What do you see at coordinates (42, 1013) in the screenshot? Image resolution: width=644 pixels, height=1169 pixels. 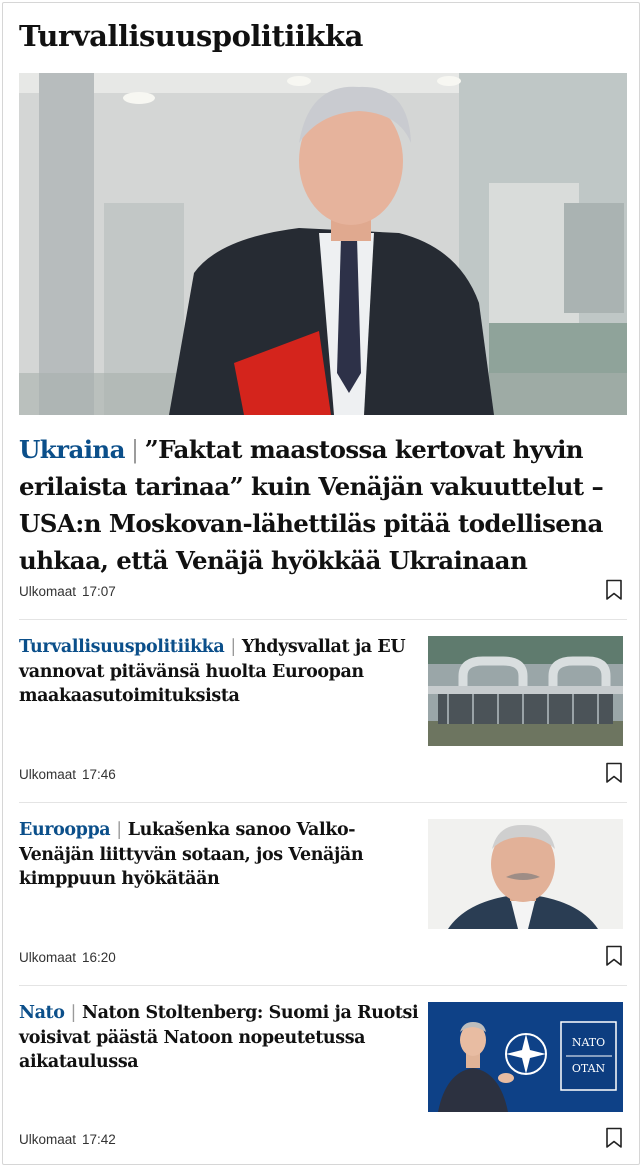 I see `article-kicker: Nato` at bounding box center [42, 1013].